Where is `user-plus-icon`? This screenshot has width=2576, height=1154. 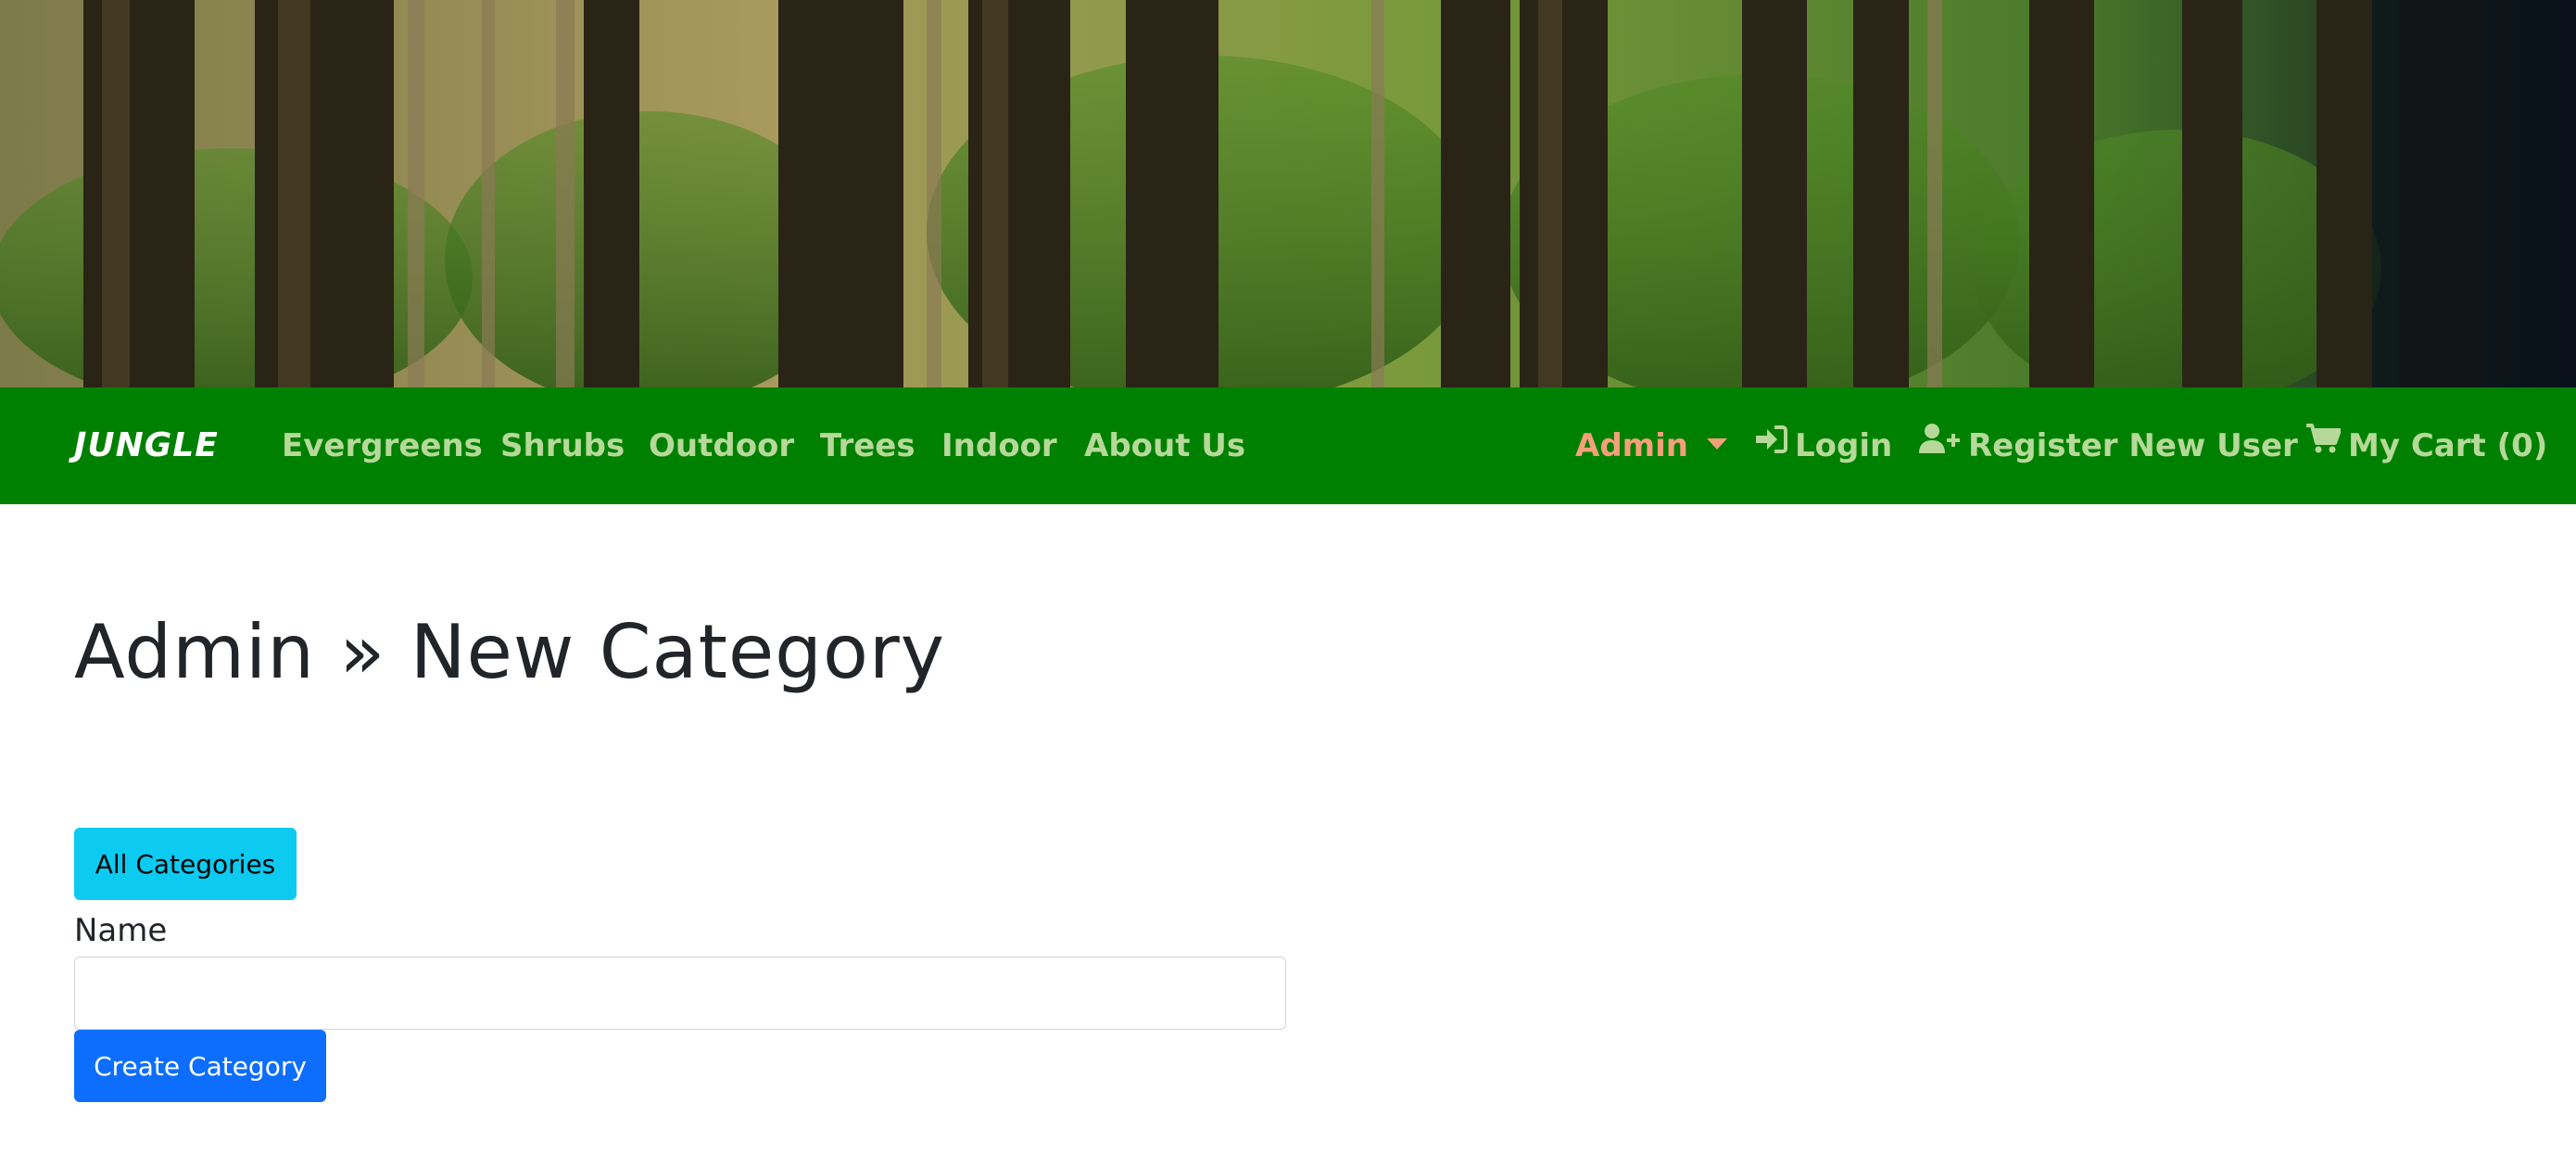
user-plus-icon is located at coordinates (1939, 444).